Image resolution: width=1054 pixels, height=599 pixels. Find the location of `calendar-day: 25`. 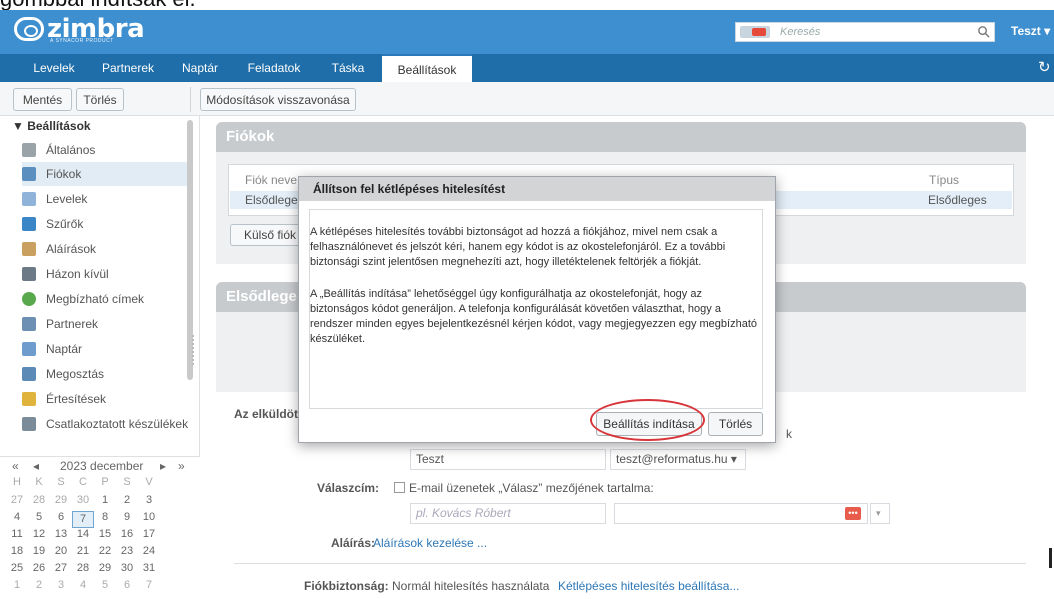

calendar-day: 25 is located at coordinates (17, 568).